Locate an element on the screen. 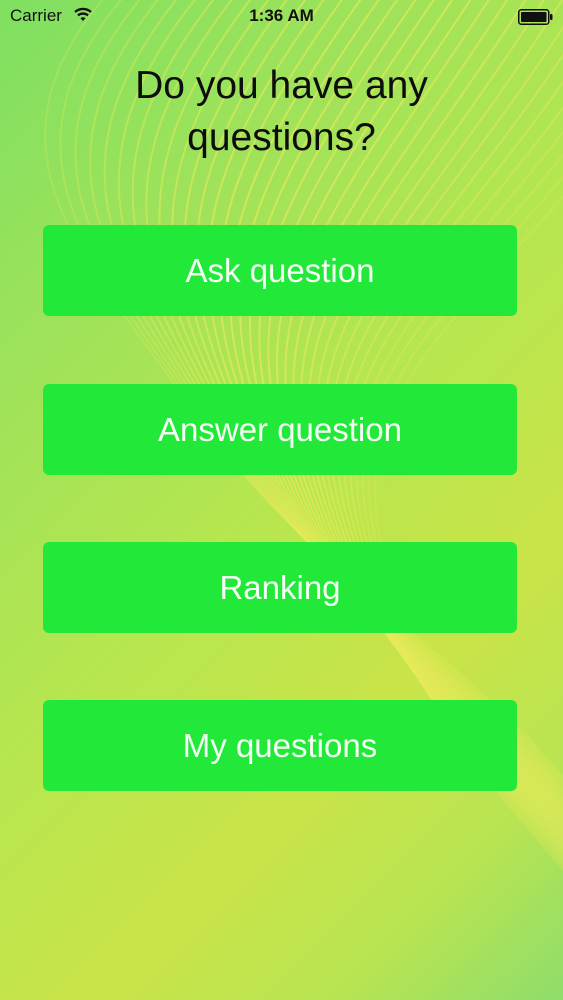  answer-question-button: Answer question is located at coordinates (280, 429).